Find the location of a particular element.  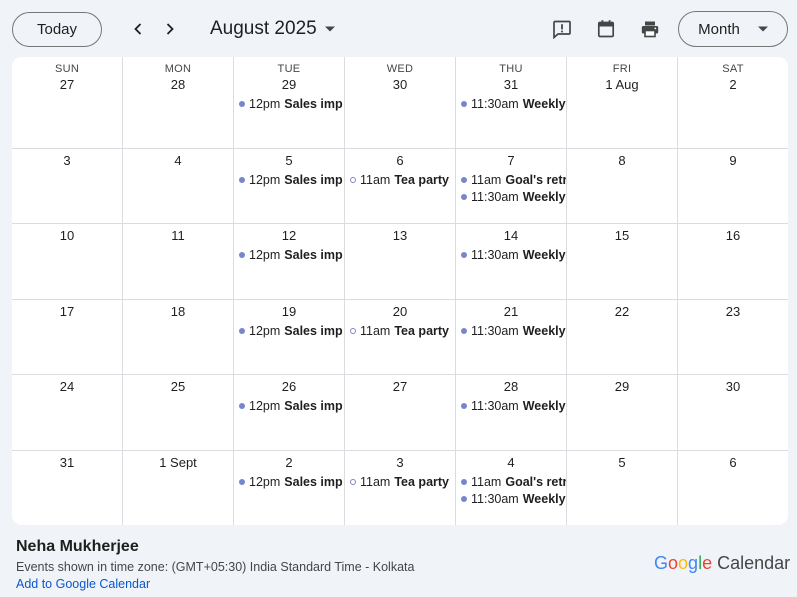

day-number: 26 is located at coordinates (289, 386).